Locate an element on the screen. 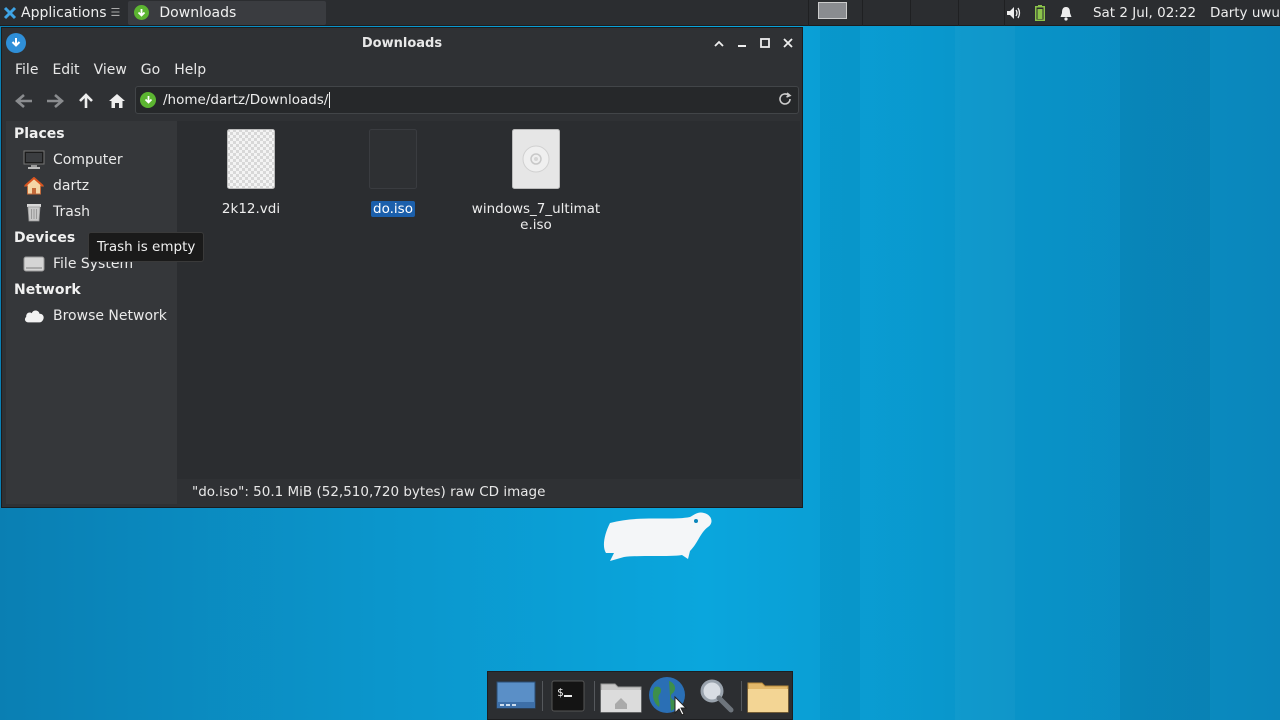 The height and width of the screenshot is (720, 1280). folder-icon is located at coordinates (768, 697).